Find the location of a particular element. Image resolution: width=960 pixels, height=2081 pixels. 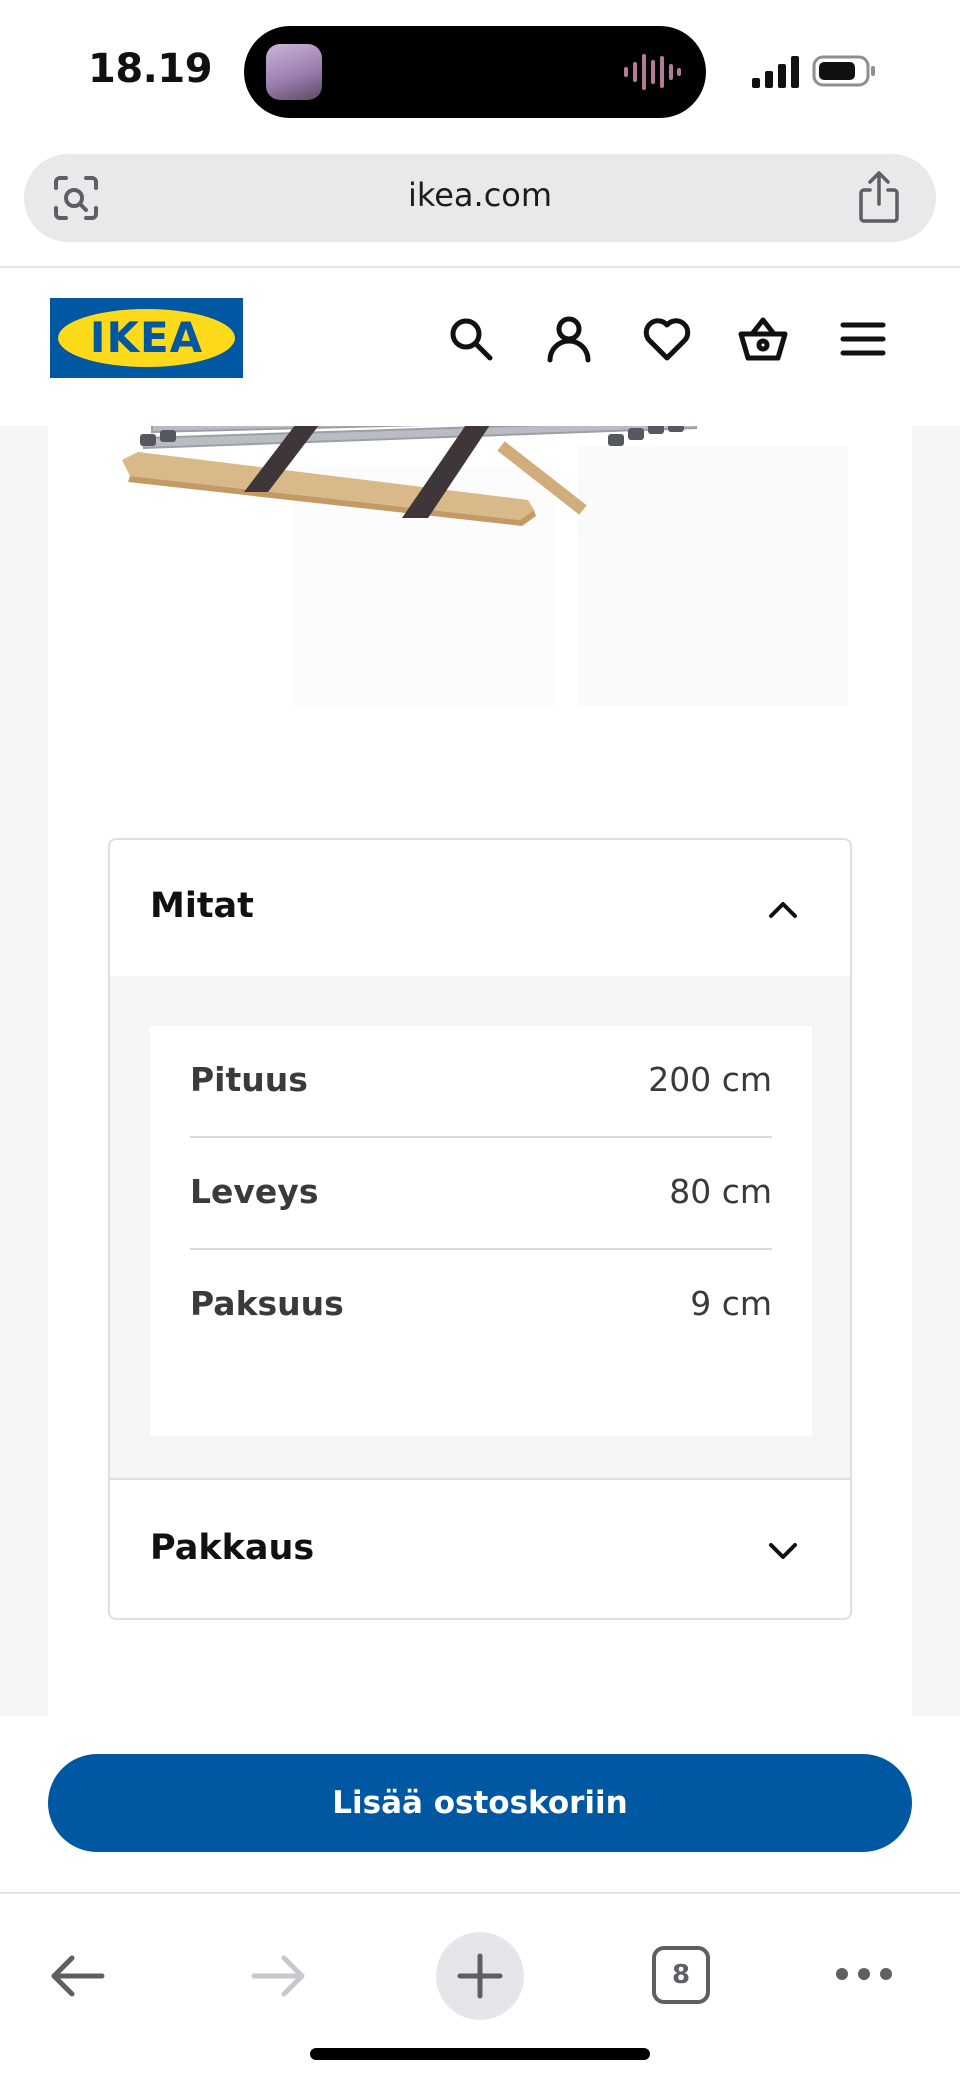

chevron-down-icon is located at coordinates (783, 1551).